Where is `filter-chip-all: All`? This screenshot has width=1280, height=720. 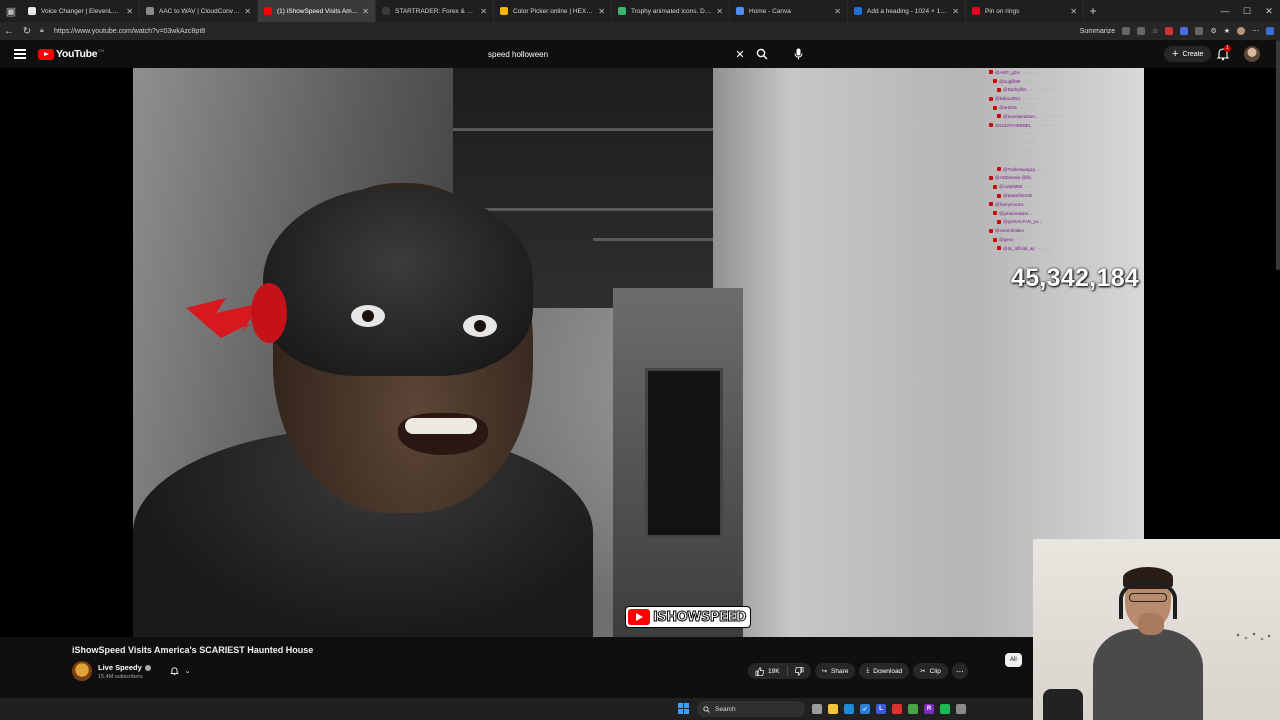
filter-chip-all: All is located at coordinates (1013, 660).